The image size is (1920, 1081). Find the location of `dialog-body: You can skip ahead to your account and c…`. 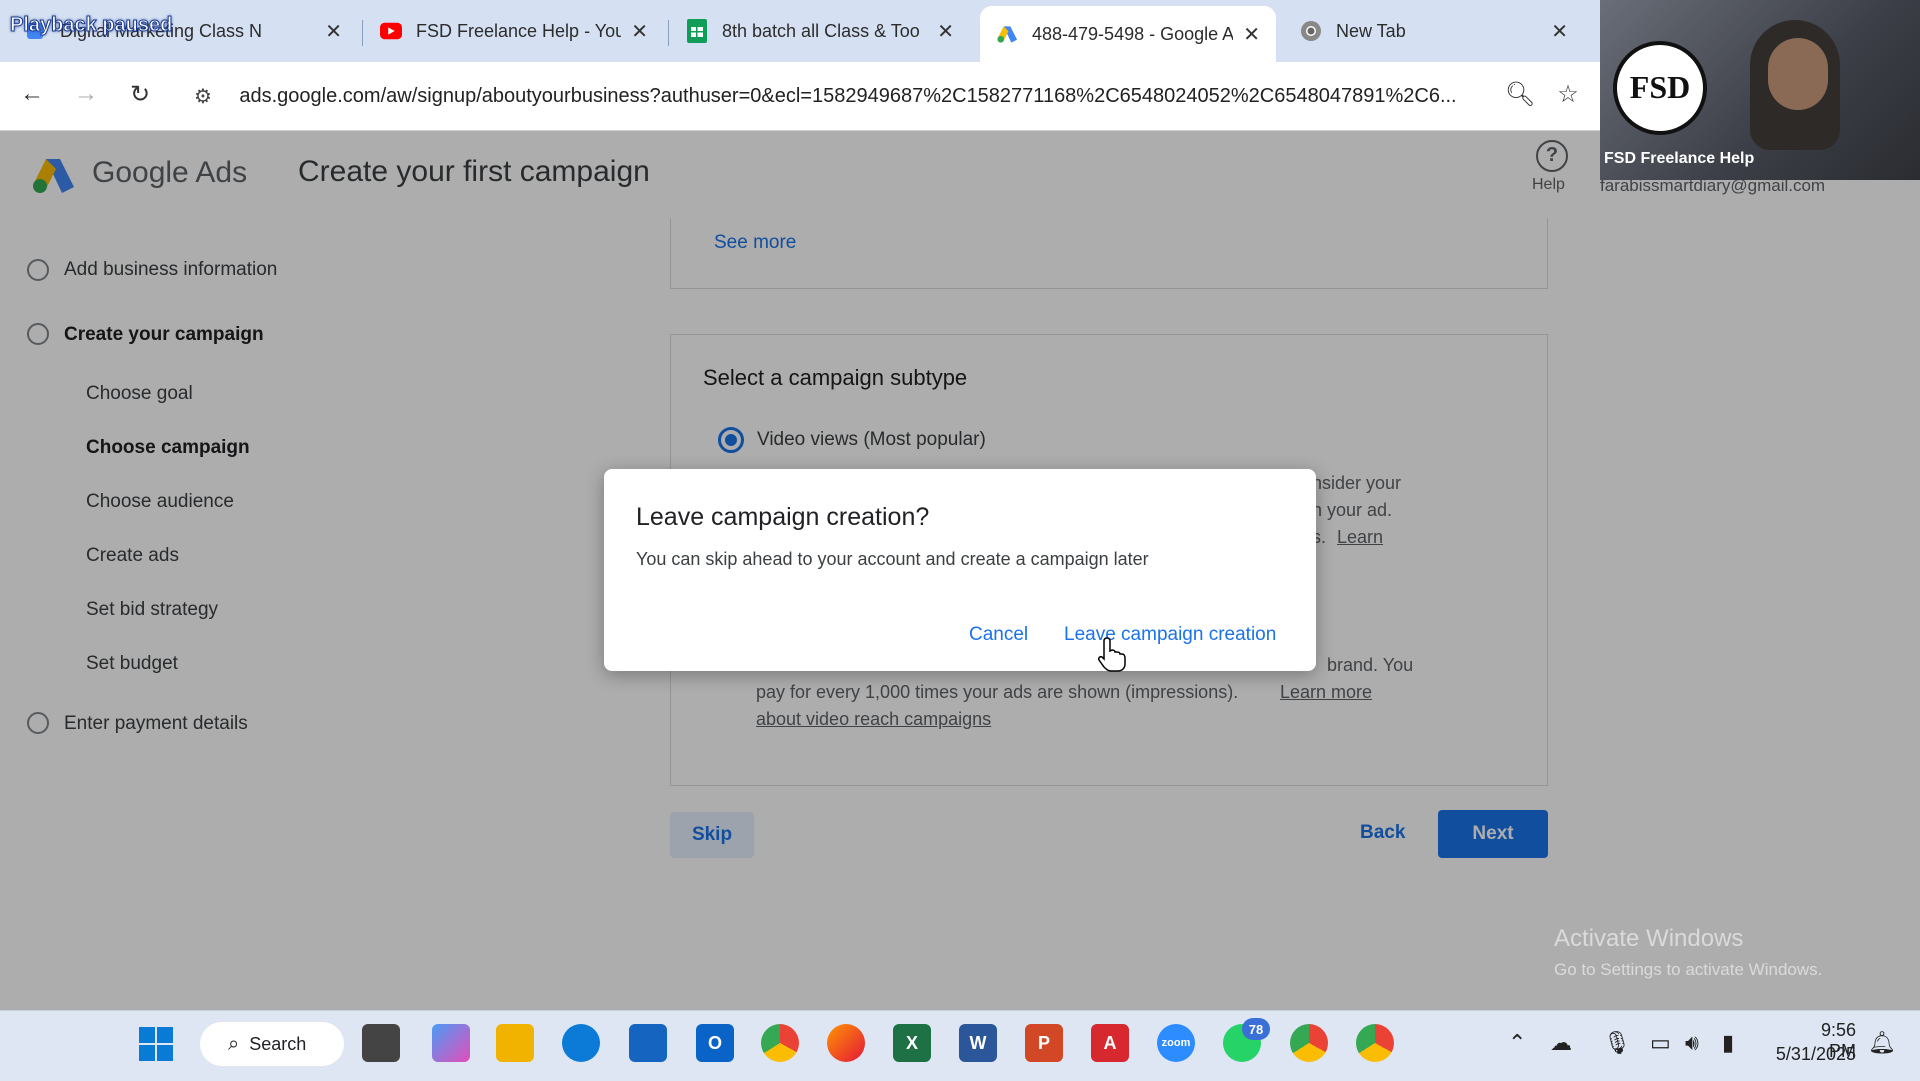

dialog-body: You can skip ahead to your account and c… is located at coordinates (892, 559).